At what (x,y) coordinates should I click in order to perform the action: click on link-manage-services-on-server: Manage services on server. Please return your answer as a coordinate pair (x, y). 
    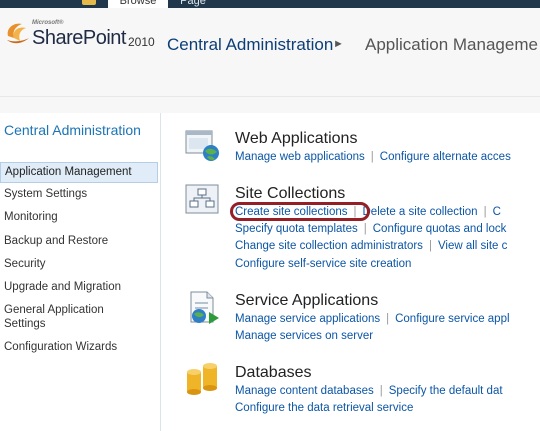
    Looking at the image, I should click on (304, 336).